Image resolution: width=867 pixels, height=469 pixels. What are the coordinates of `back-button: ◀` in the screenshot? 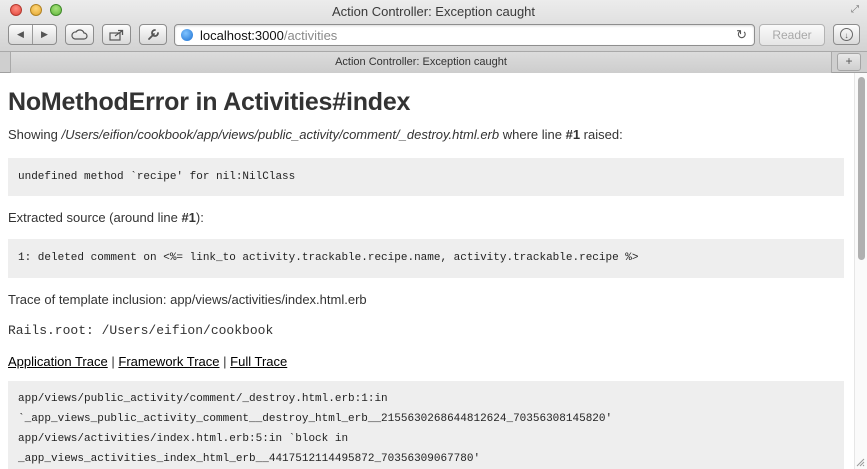 It's located at (20, 34).